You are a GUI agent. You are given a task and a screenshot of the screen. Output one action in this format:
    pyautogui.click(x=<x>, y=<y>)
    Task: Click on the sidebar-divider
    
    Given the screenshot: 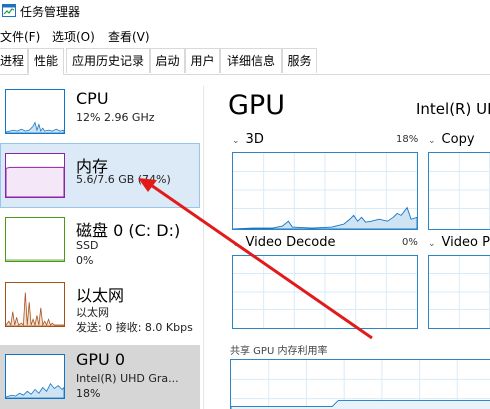 What is the action you would take?
    pyautogui.click(x=203, y=247)
    